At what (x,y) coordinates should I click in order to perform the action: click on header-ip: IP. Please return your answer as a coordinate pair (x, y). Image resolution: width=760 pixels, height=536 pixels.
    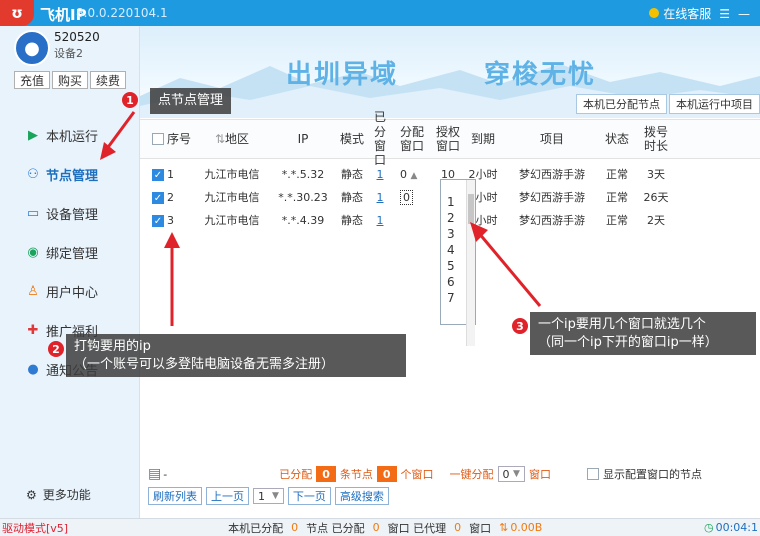
    Looking at the image, I should click on (303, 138).